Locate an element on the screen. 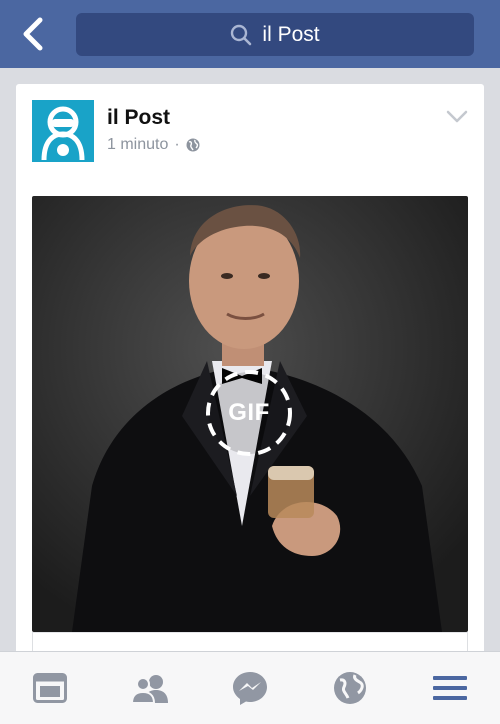  notifications-globe-icon is located at coordinates (350, 688).